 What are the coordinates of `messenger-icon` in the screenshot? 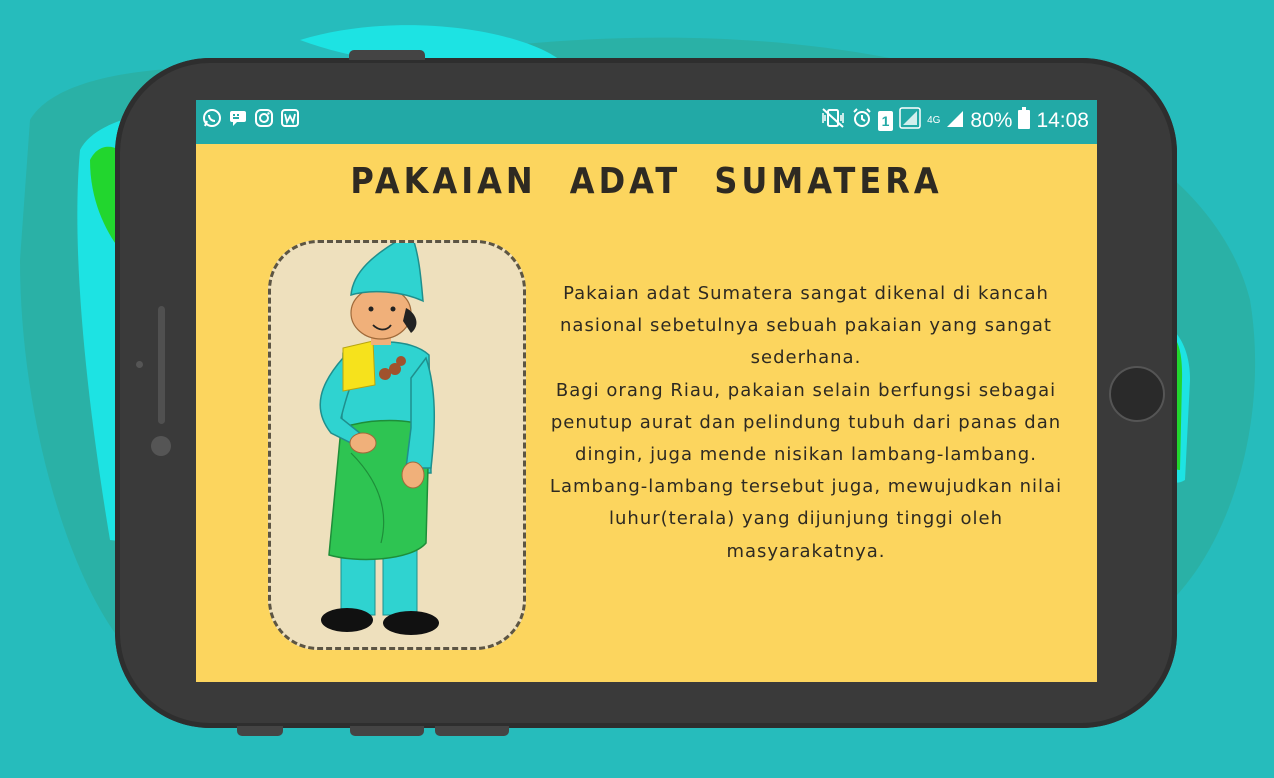 It's located at (238, 118).